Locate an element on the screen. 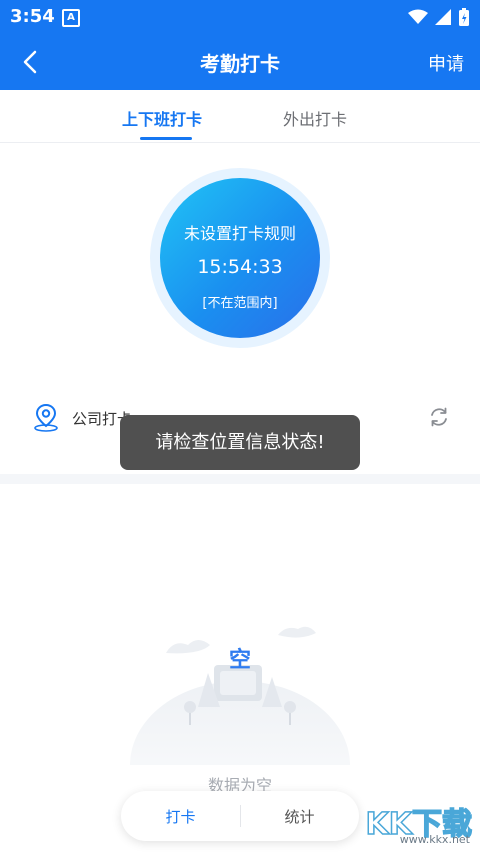  empty-char: 空 is located at coordinates (240, 660).